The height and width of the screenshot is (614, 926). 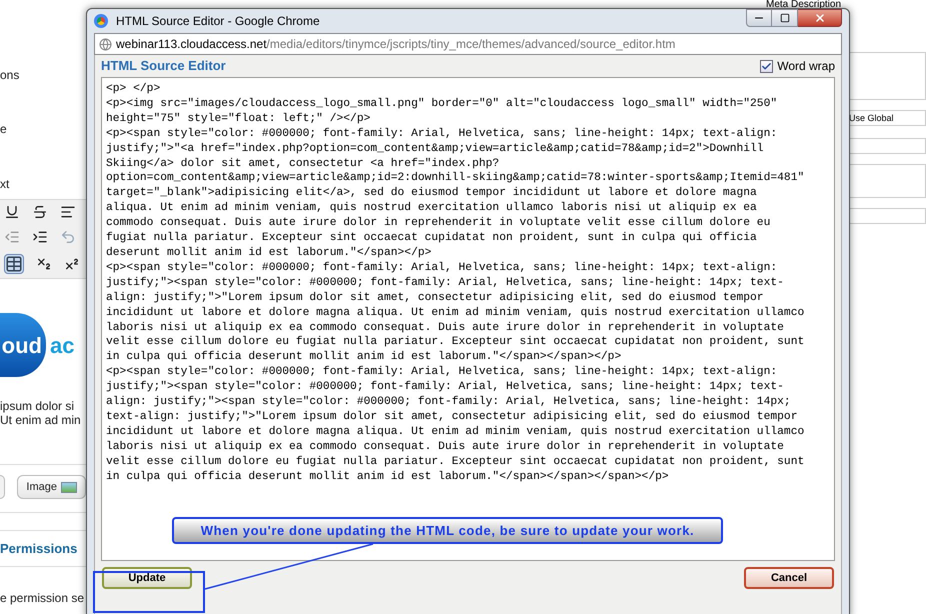 What do you see at coordinates (442, 104) in the screenshot?
I see `code-line: <p><img src="images/cloudaccess_logo_small.png" border="0" alt="cloudaccess logo_small" width="250"` at bounding box center [442, 104].